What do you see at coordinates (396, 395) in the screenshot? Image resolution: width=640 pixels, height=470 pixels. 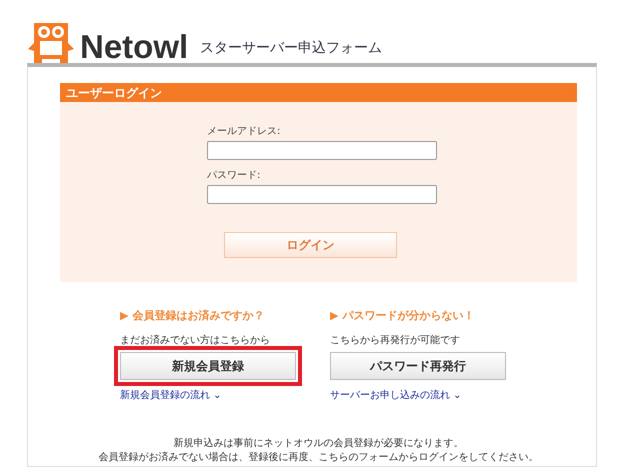 I see `info-link: サーバーお申し込みの流れ ⌄` at bounding box center [396, 395].